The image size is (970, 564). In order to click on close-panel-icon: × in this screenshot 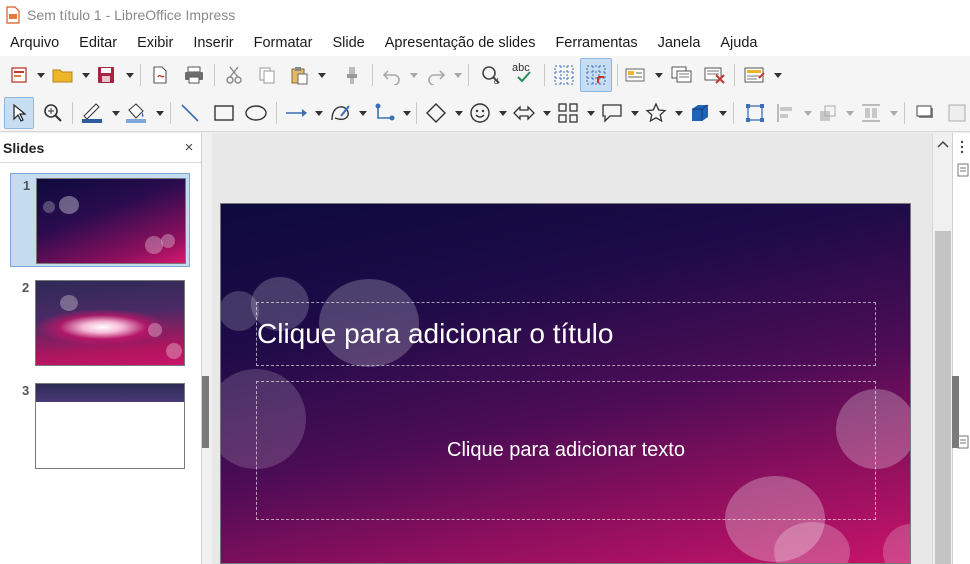, I will do `click(189, 147)`.